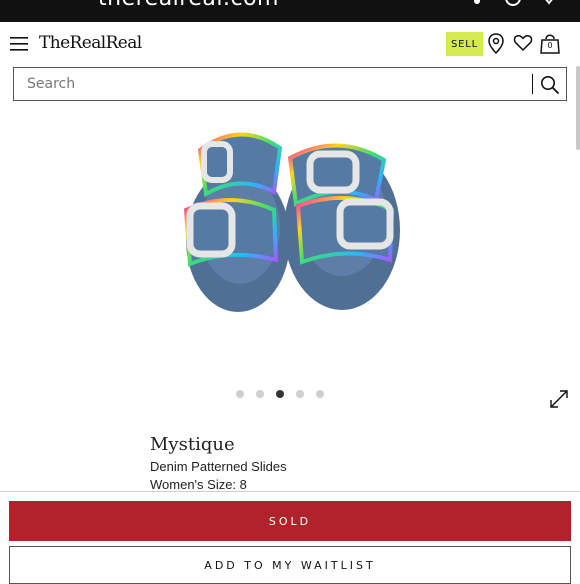  I want to click on search-icon, so click(550, 85).